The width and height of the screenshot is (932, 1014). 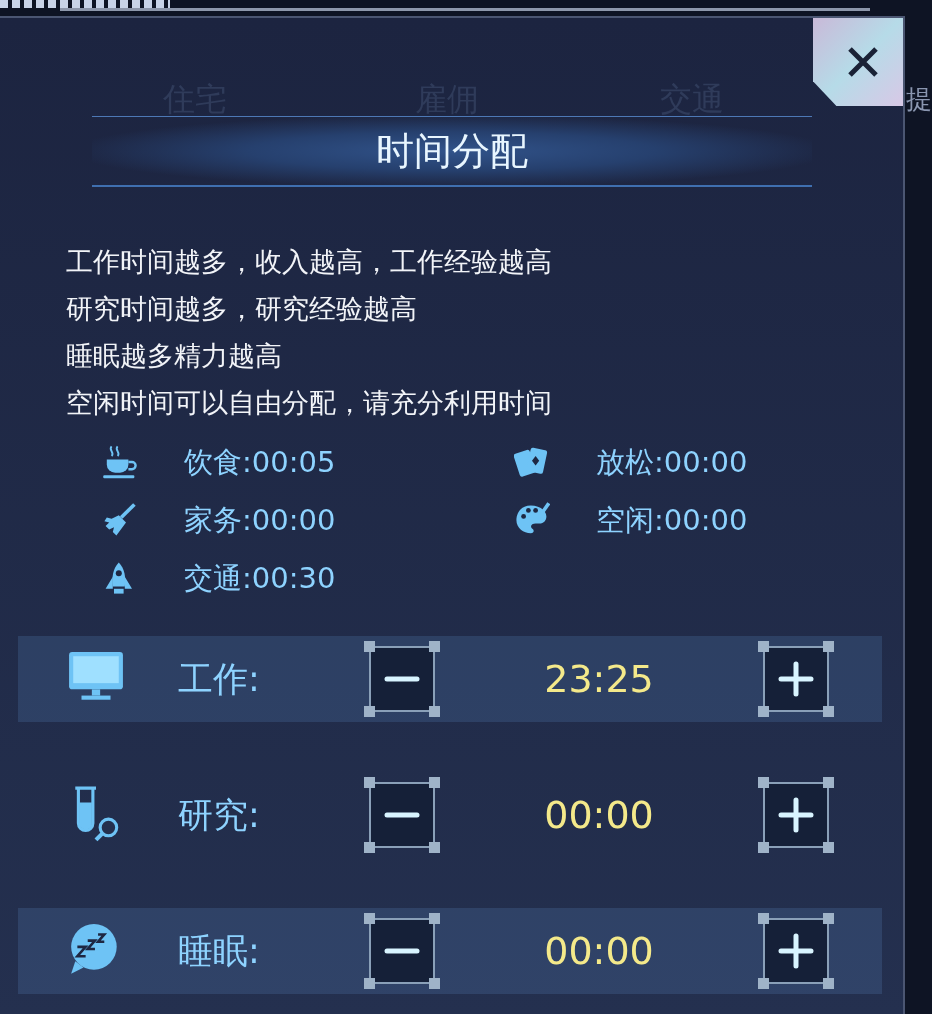 I want to click on description-line: 工作时间越多，收入越高，工作经验越高, so click(x=309, y=262).